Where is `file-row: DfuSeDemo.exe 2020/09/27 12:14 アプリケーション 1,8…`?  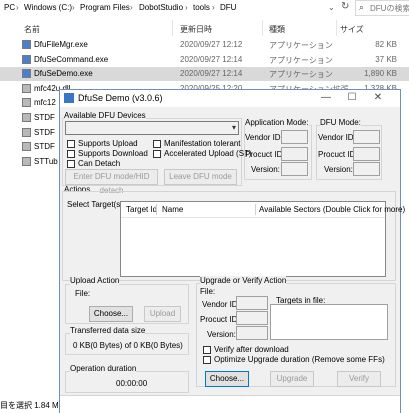 file-row: DfuSeDemo.exe 2020/09/27 12:14 アプリケーション 1,8… is located at coordinates (204, 74).